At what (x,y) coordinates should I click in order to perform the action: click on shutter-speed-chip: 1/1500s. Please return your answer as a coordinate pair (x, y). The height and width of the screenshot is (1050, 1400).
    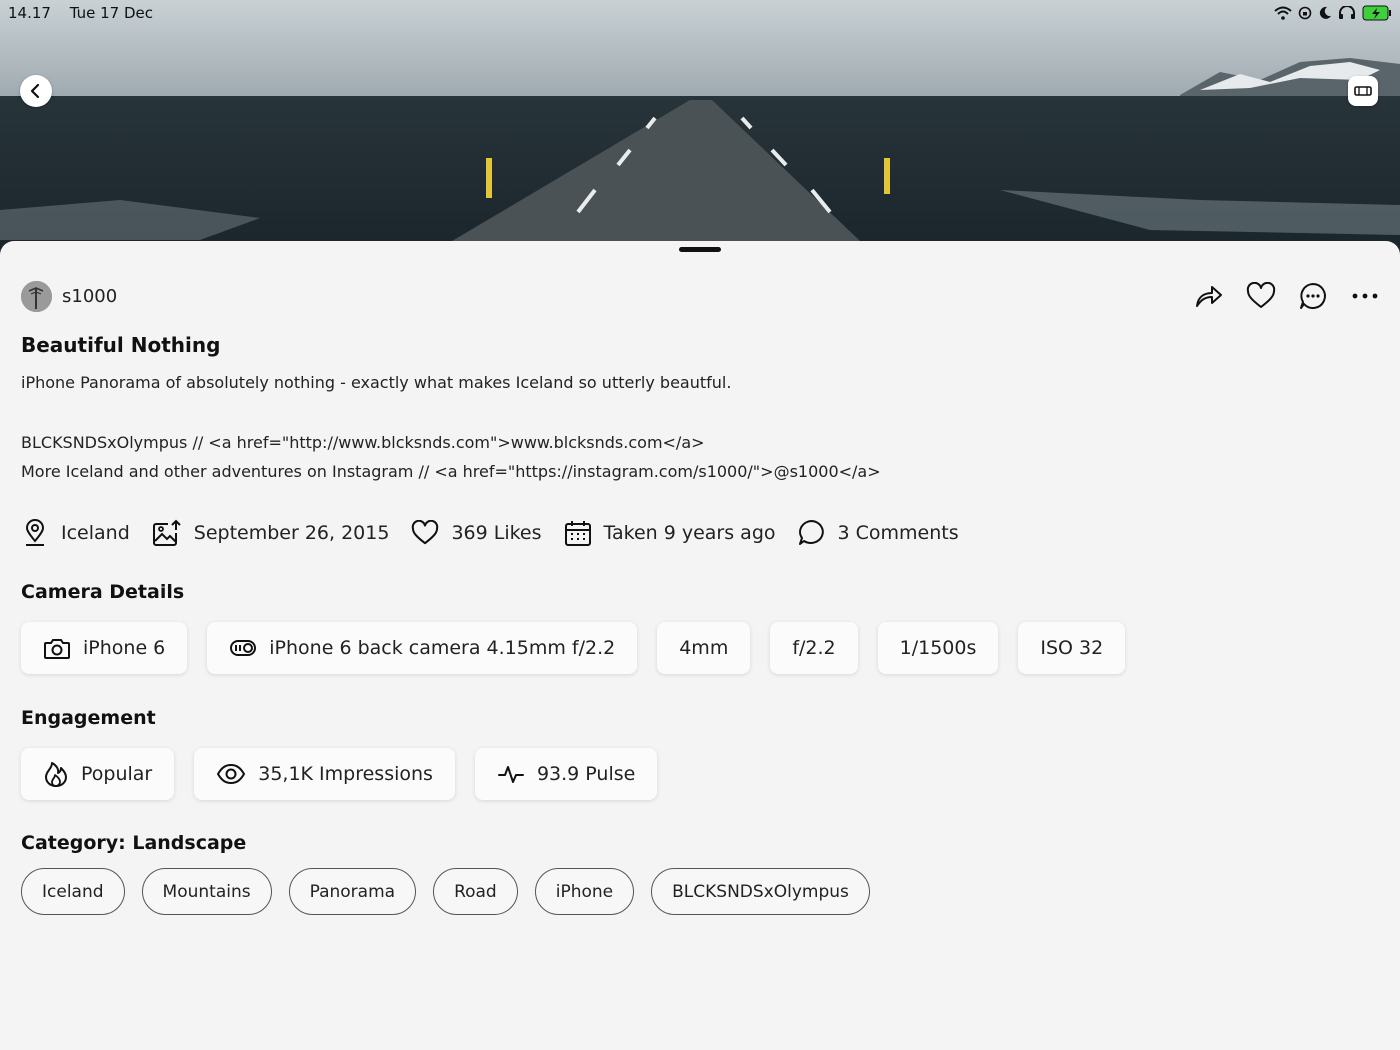
    Looking at the image, I should click on (938, 648).